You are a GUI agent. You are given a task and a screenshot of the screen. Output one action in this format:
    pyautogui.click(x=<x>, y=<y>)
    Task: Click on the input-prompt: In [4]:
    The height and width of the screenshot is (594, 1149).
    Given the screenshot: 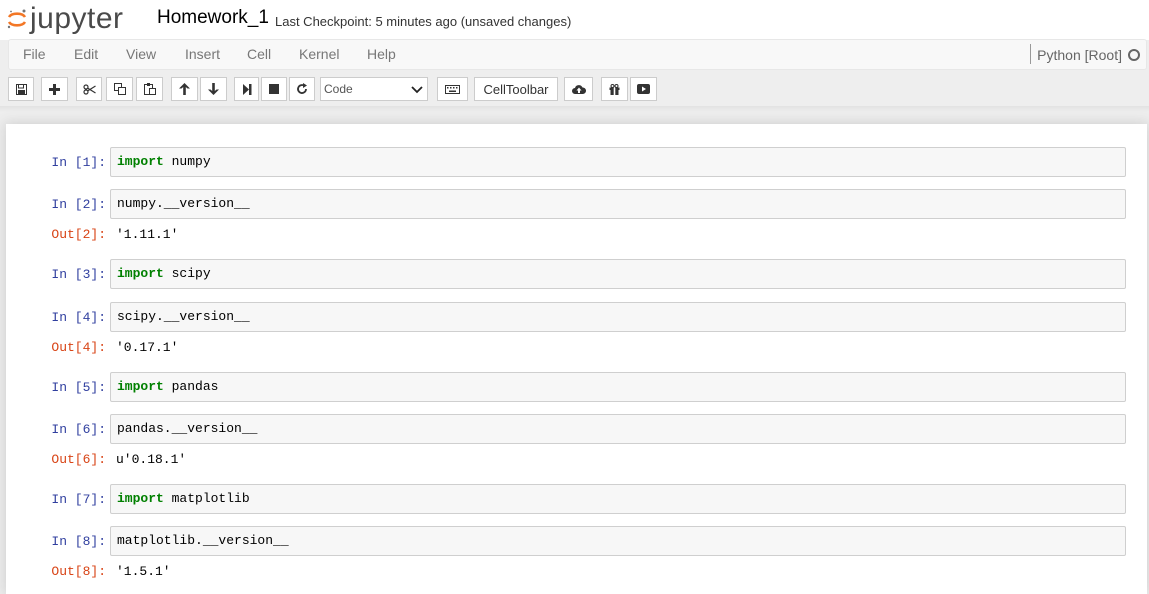 What is the action you would take?
    pyautogui.click(x=78, y=317)
    